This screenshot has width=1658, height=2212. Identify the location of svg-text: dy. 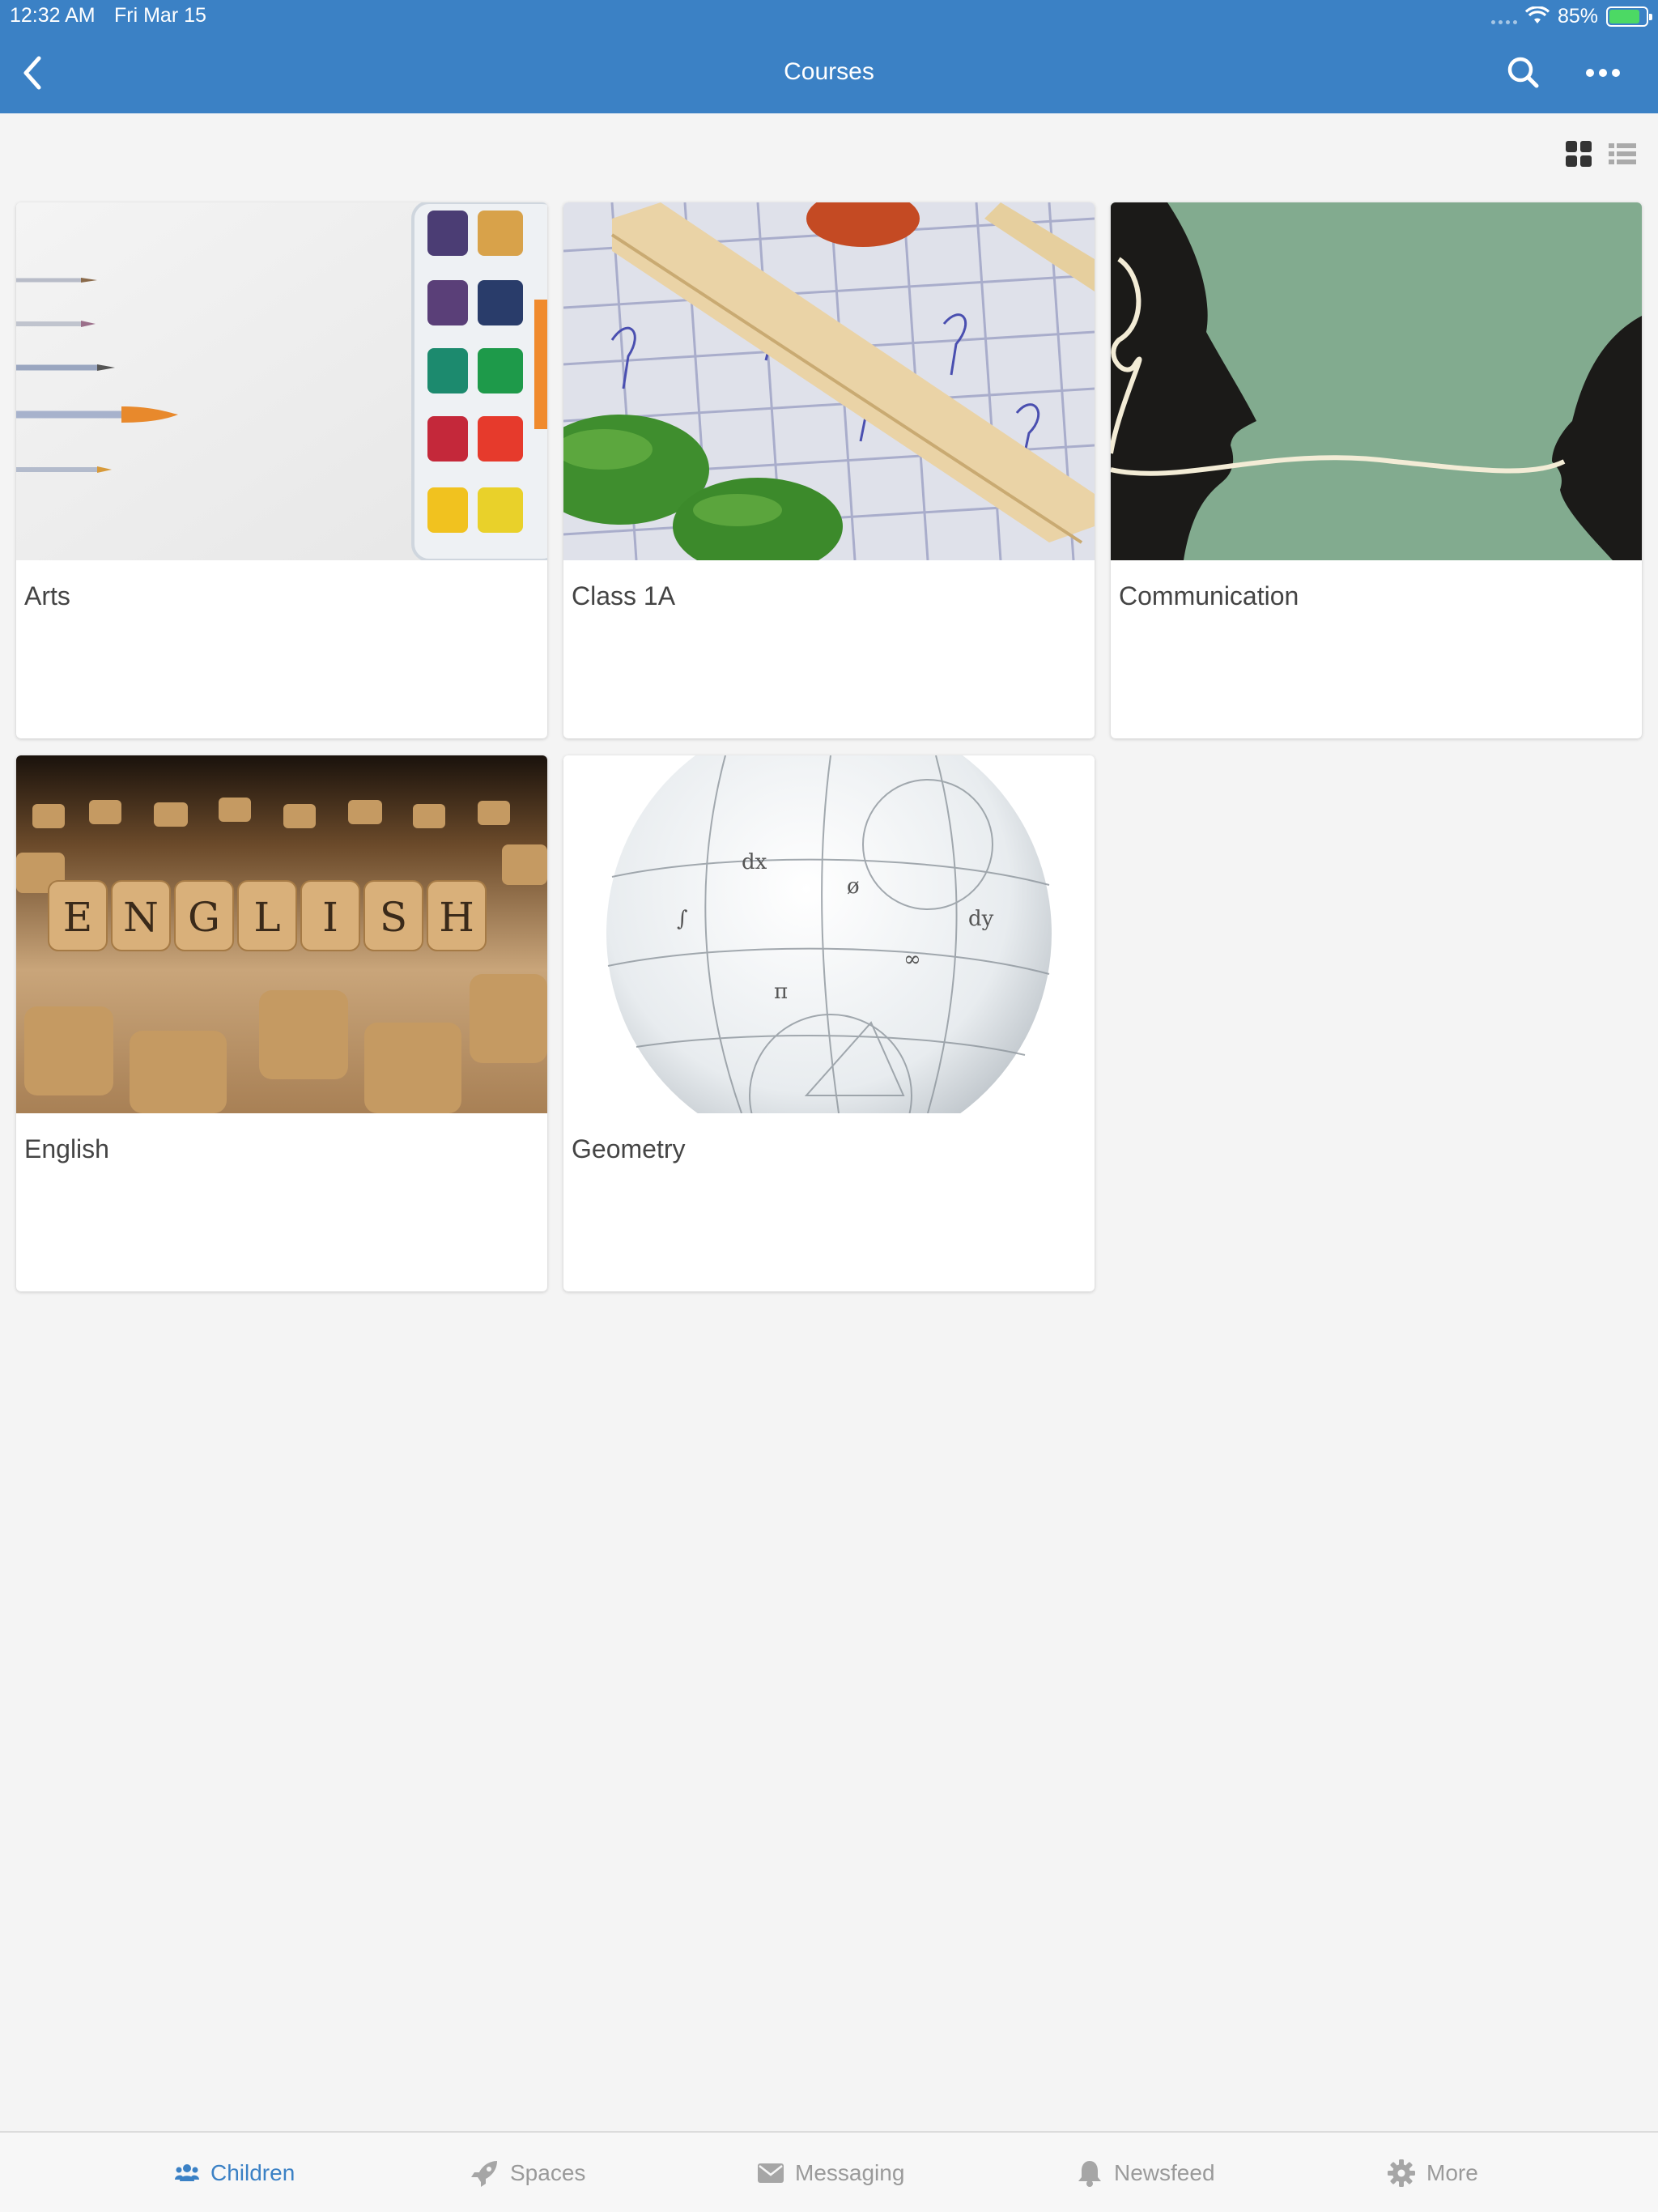
(981, 919).